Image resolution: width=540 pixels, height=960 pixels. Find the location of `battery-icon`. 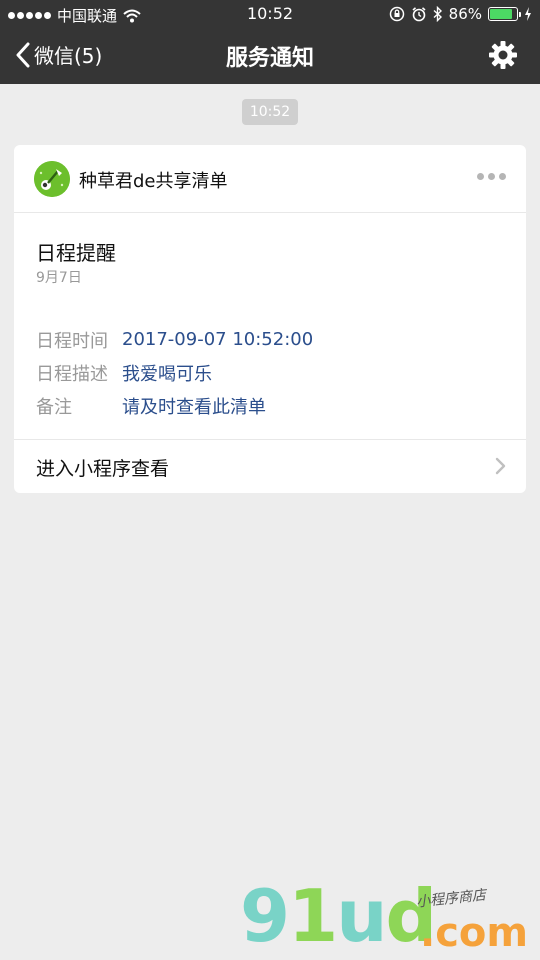

battery-icon is located at coordinates (504, 14).